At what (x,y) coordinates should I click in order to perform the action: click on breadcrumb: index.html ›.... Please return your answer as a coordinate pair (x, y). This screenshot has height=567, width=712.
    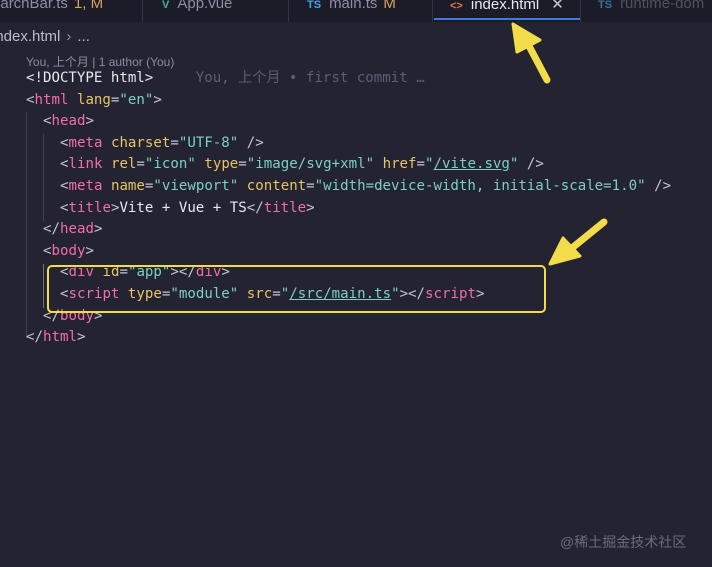
    Looking at the image, I should click on (45, 37).